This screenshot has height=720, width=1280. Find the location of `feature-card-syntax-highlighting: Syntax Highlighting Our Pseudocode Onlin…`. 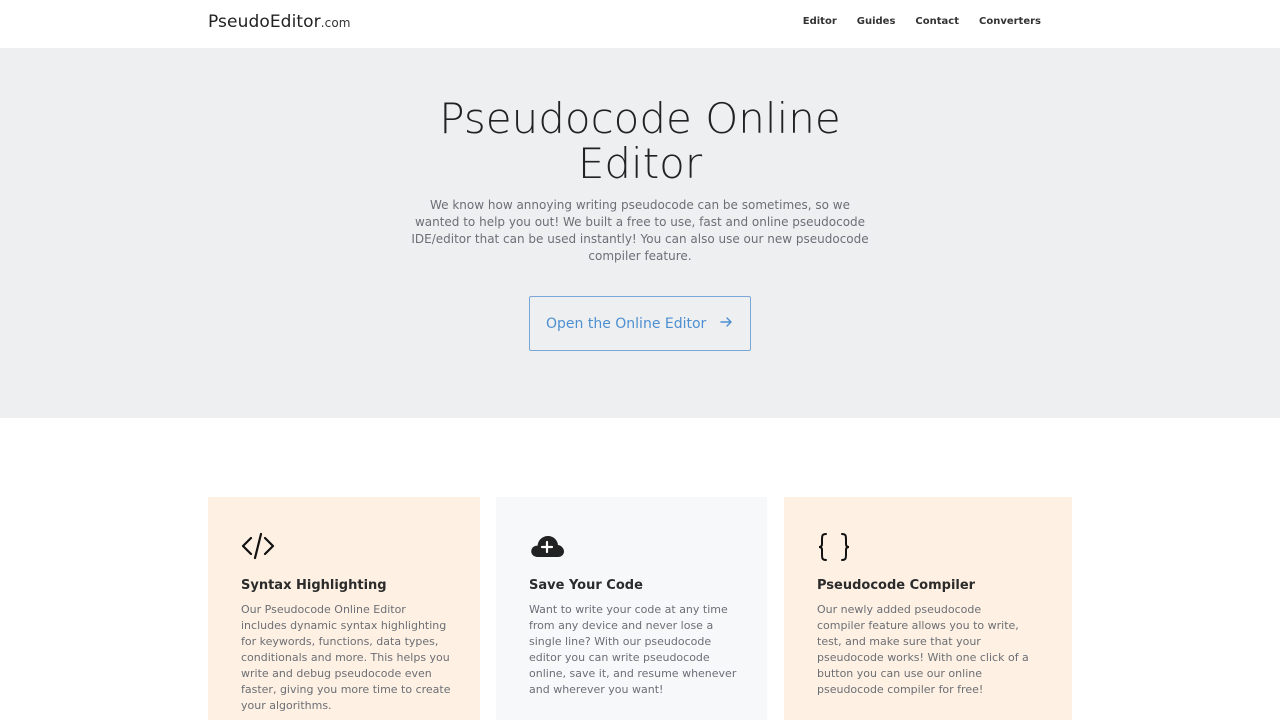

feature-card-syntax-highlighting: Syntax Highlighting Our Pseudocode Onlin… is located at coordinates (344, 608).